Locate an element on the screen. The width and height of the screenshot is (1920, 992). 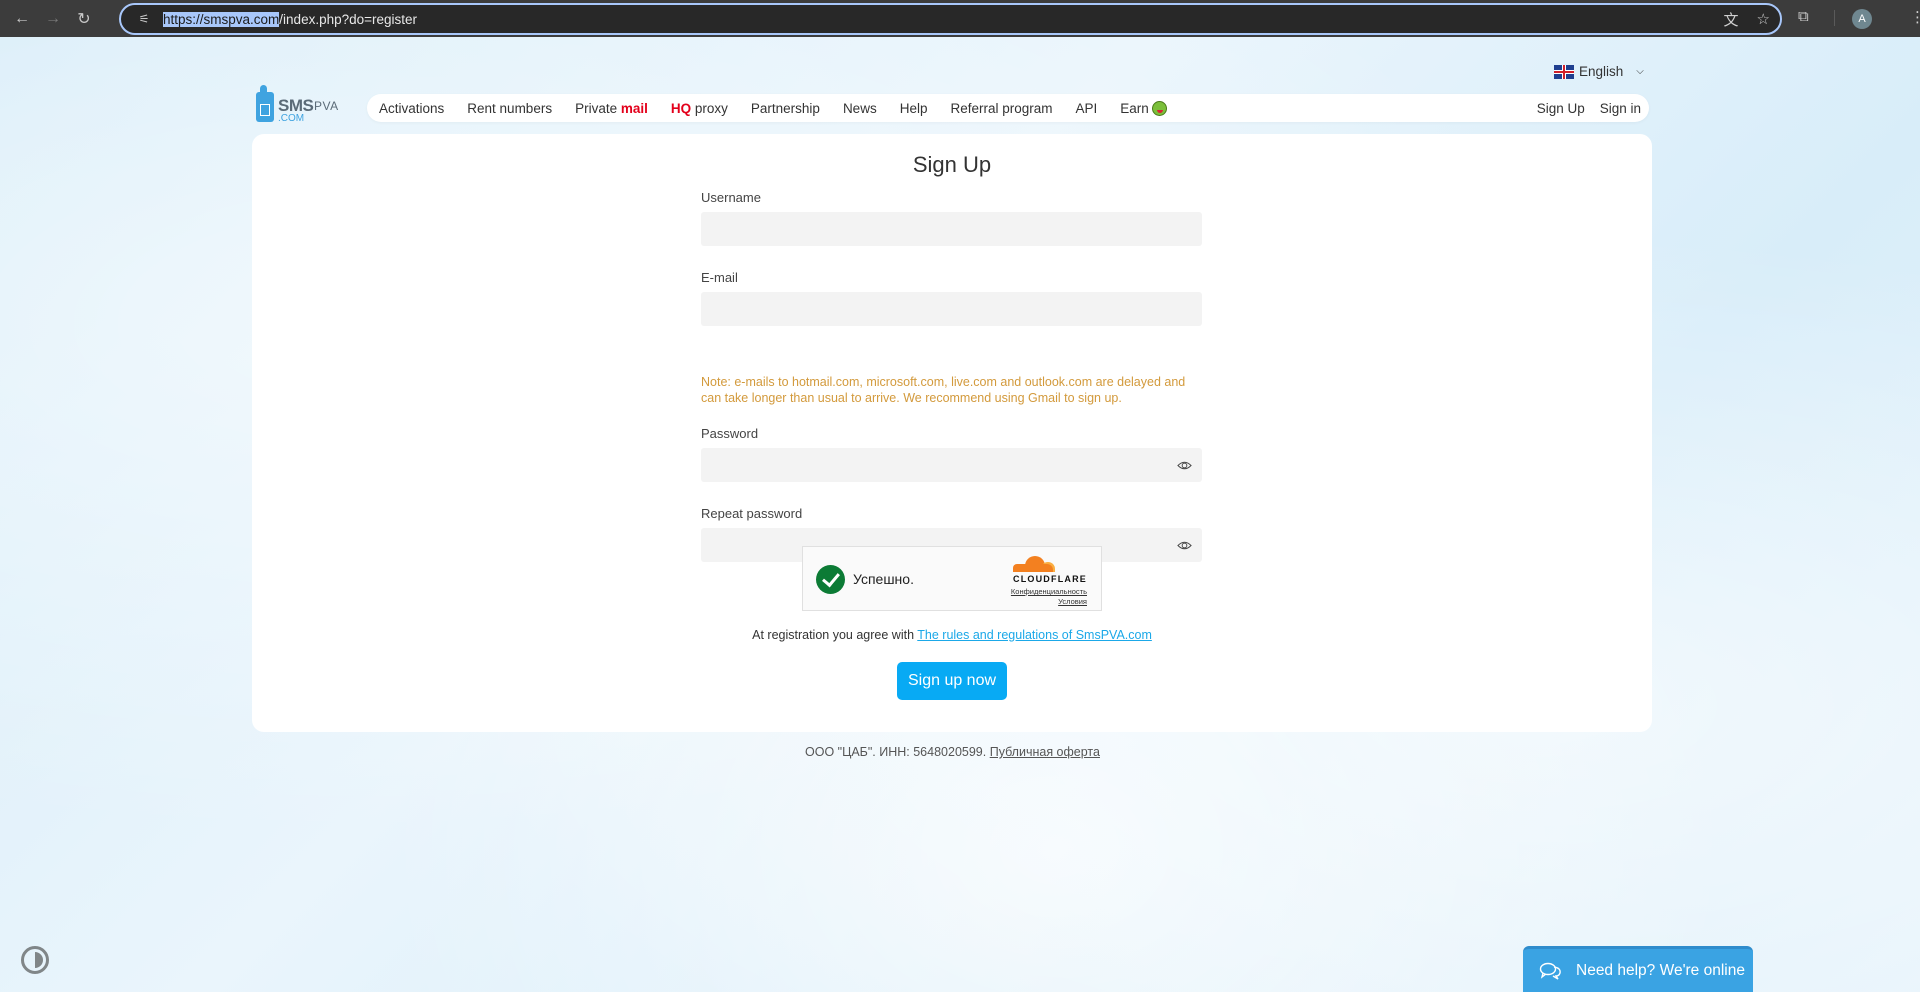
reload-icon: ↻ is located at coordinates (84, 19).